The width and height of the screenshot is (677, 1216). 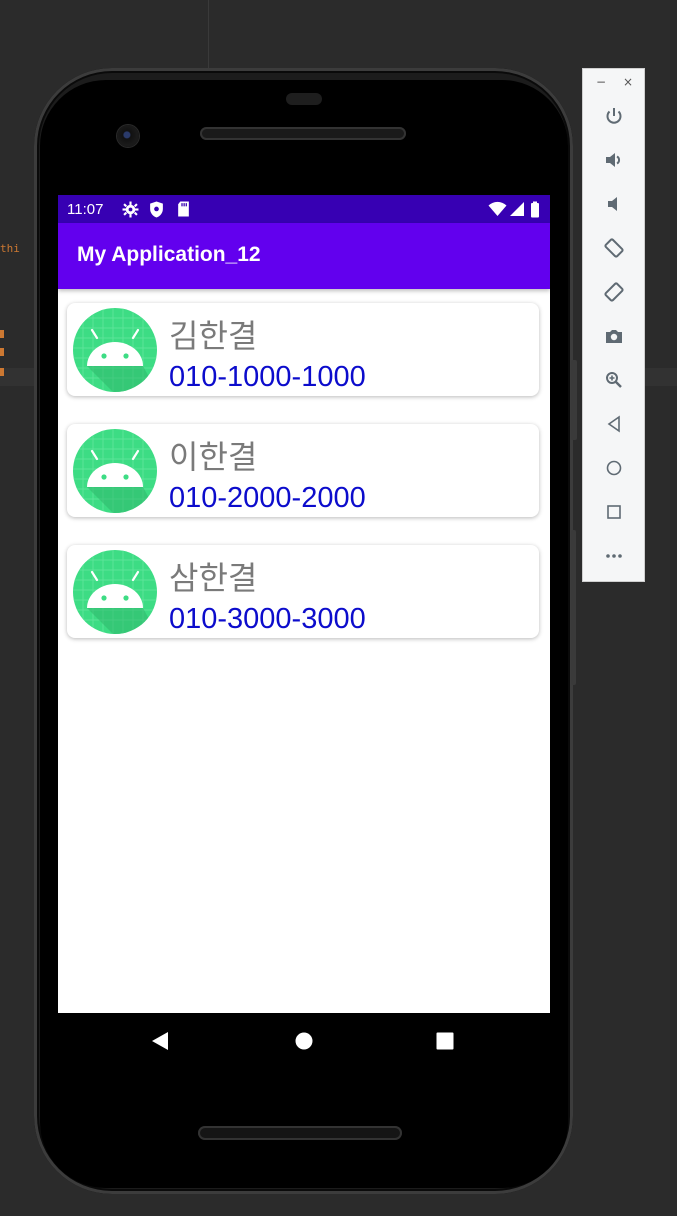 I want to click on bottom-speaker, so click(x=300, y=1133).